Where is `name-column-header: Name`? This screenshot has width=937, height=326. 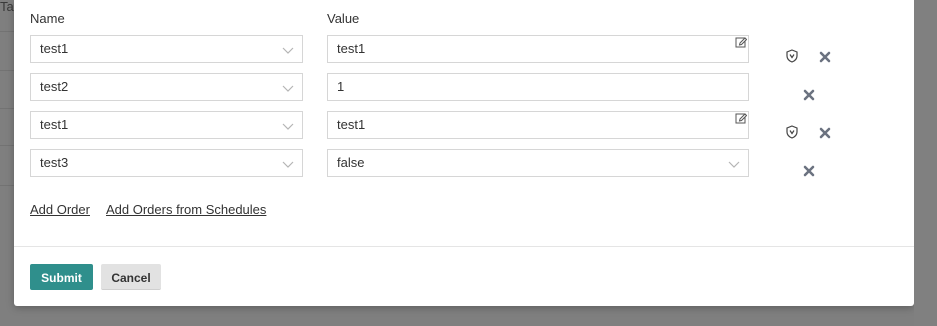 name-column-header: Name is located at coordinates (47, 18).